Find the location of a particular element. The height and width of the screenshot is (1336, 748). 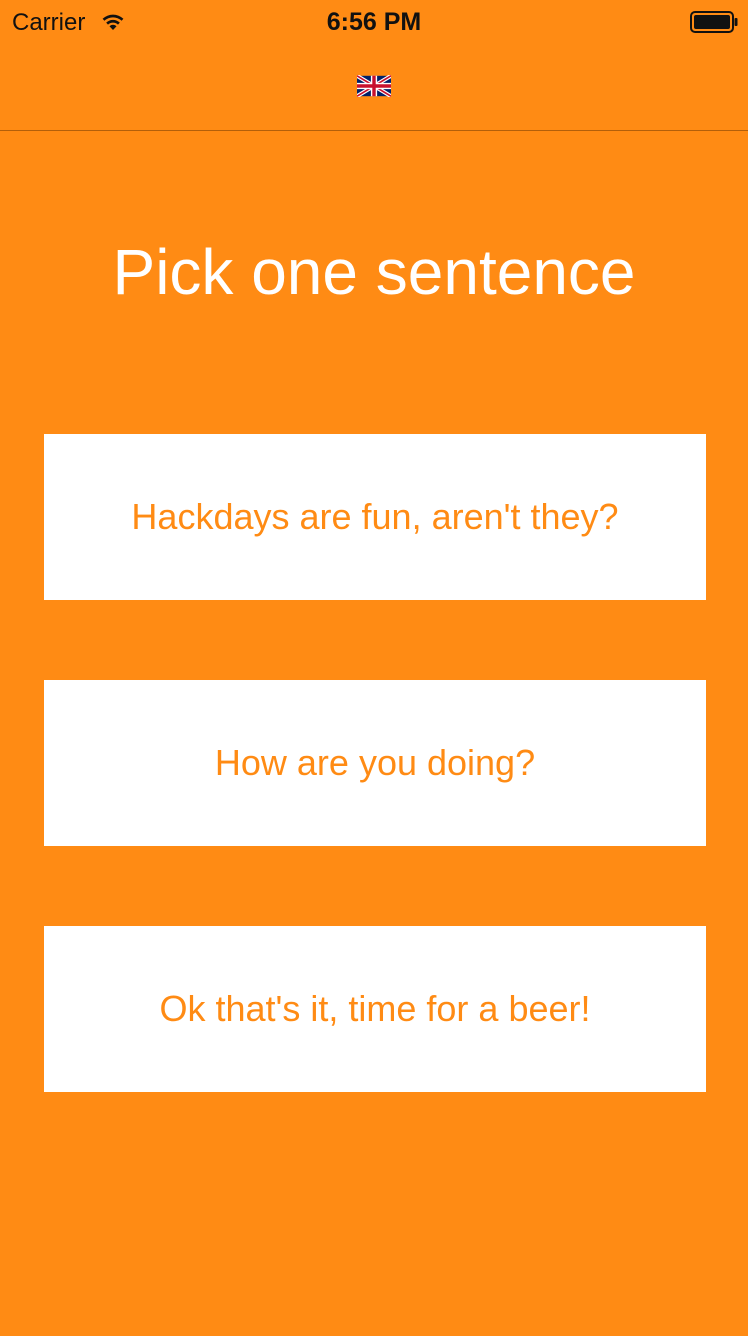

sentence-option-label: Hackdays are fun, aren't they? is located at coordinates (375, 516).